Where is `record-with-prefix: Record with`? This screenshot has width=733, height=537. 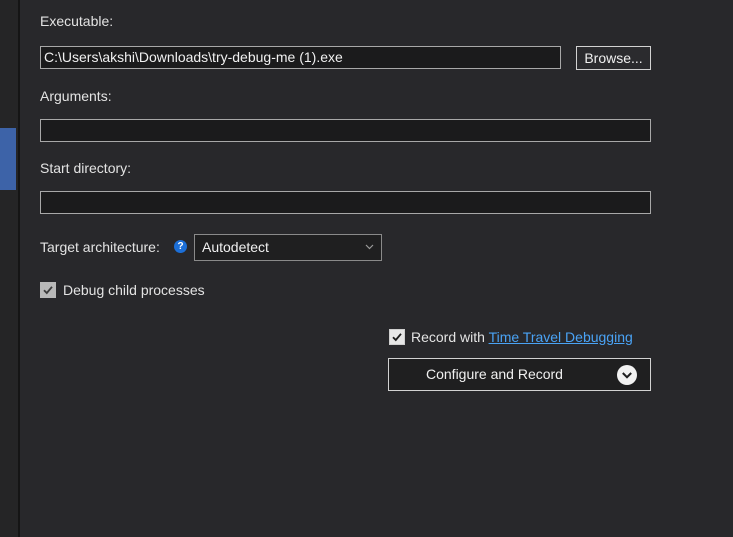 record-with-prefix: Record with is located at coordinates (450, 337).